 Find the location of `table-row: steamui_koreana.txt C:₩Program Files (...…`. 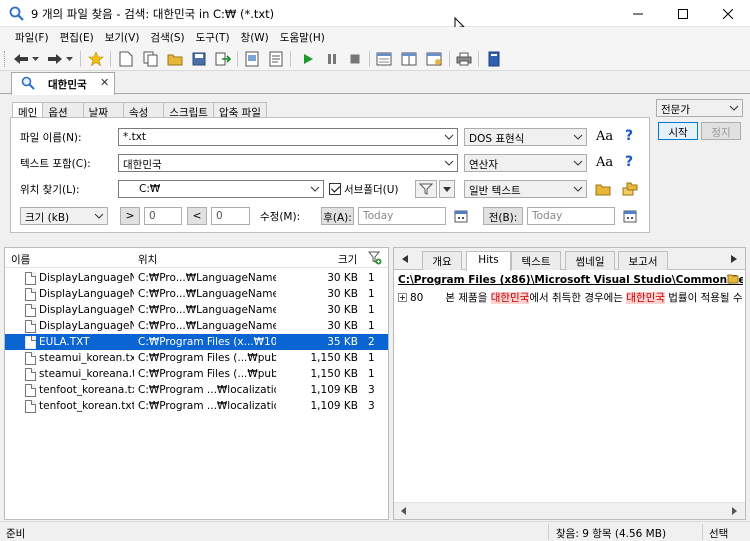

table-row: steamui_koreana.txt C:₩Program Files (...… is located at coordinates (196, 374).